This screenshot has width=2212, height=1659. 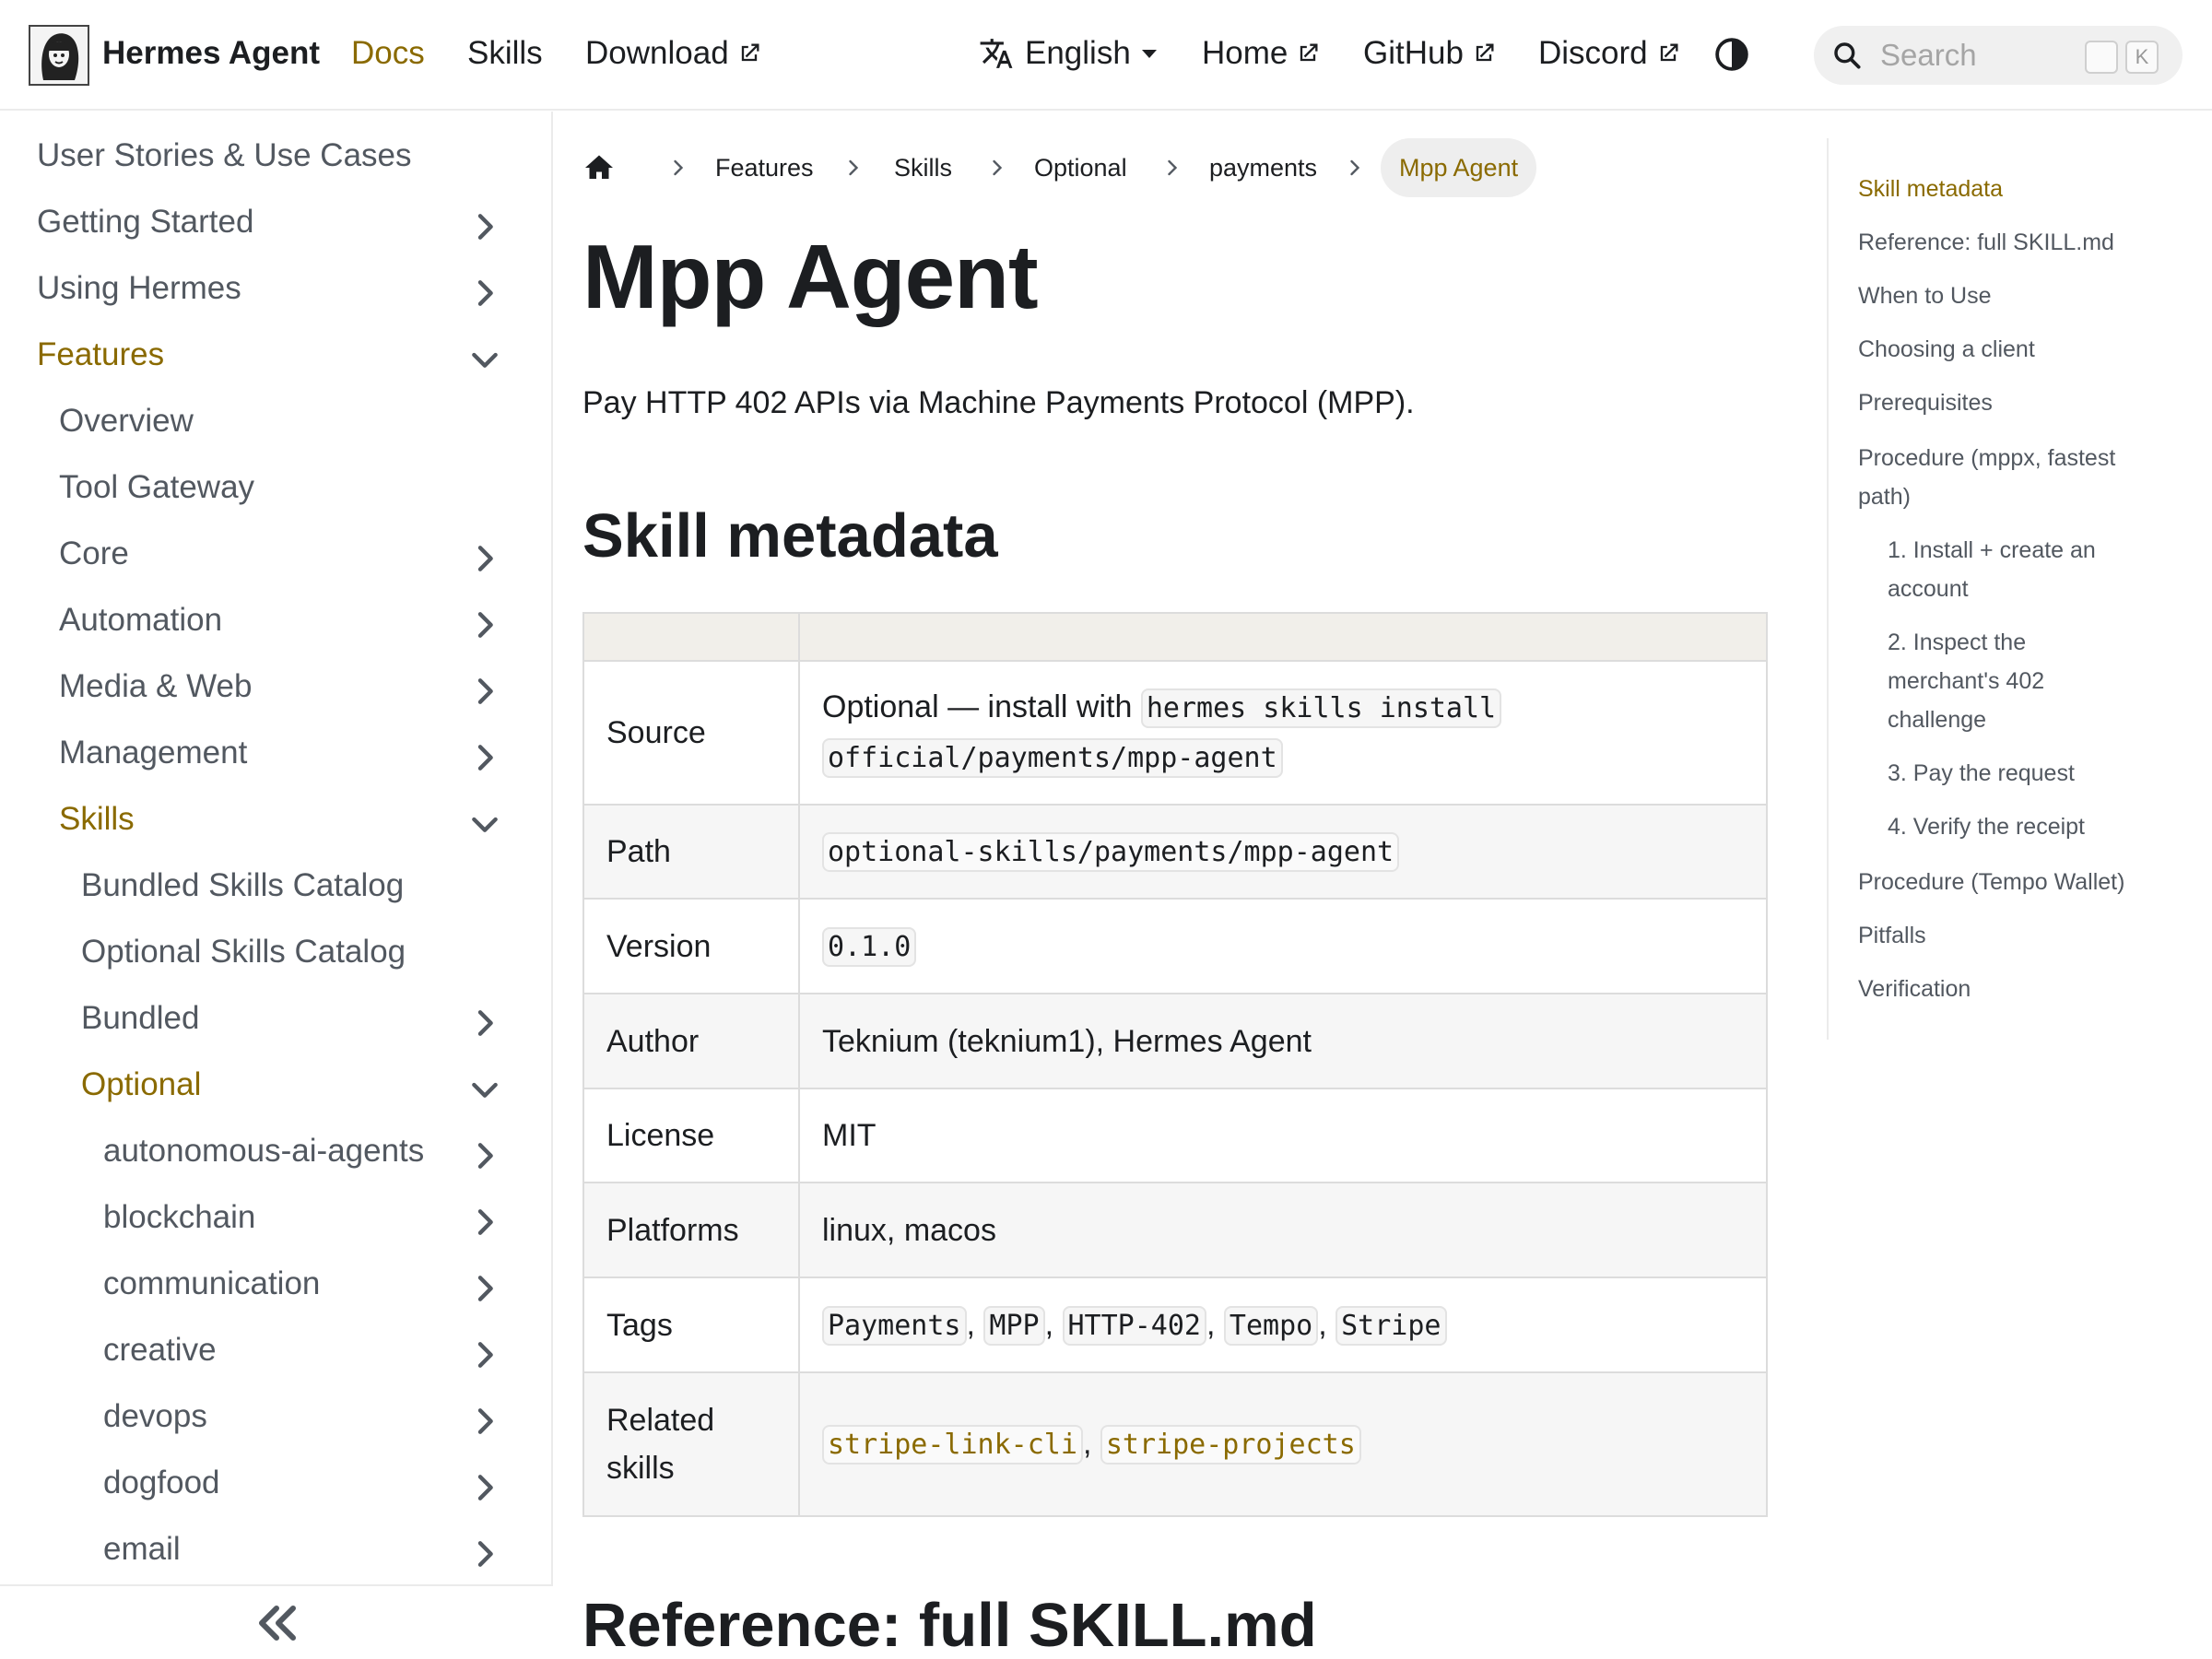 What do you see at coordinates (276, 1150) in the screenshot?
I see `sidebar-item-autonomous-ai-agents: autonomous-ai-agents` at bounding box center [276, 1150].